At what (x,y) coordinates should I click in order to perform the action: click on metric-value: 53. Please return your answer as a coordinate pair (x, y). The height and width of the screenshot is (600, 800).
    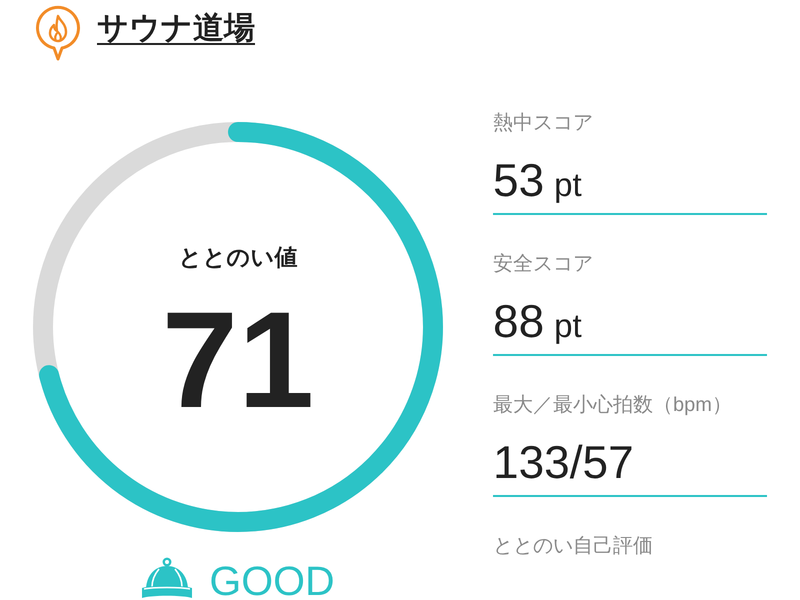
    Looking at the image, I should click on (518, 180).